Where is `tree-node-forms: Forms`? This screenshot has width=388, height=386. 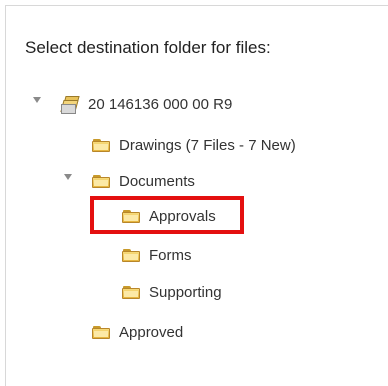 tree-node-forms: Forms is located at coordinates (157, 255).